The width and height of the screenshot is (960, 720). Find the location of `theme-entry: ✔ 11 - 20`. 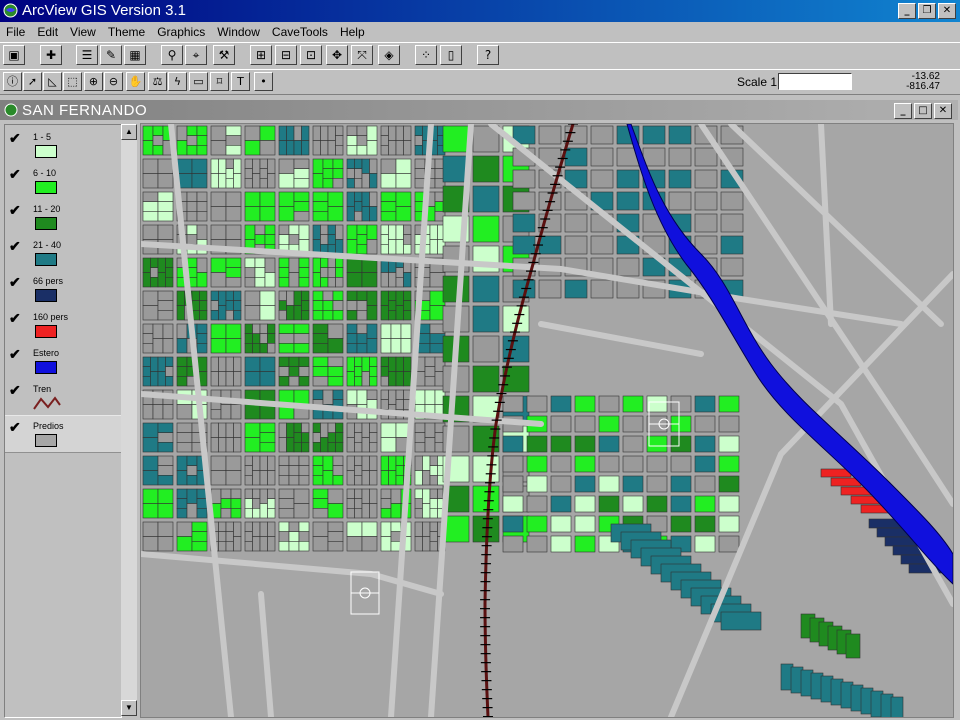

theme-entry: ✔ 11 - 20 is located at coordinates (63, 217).